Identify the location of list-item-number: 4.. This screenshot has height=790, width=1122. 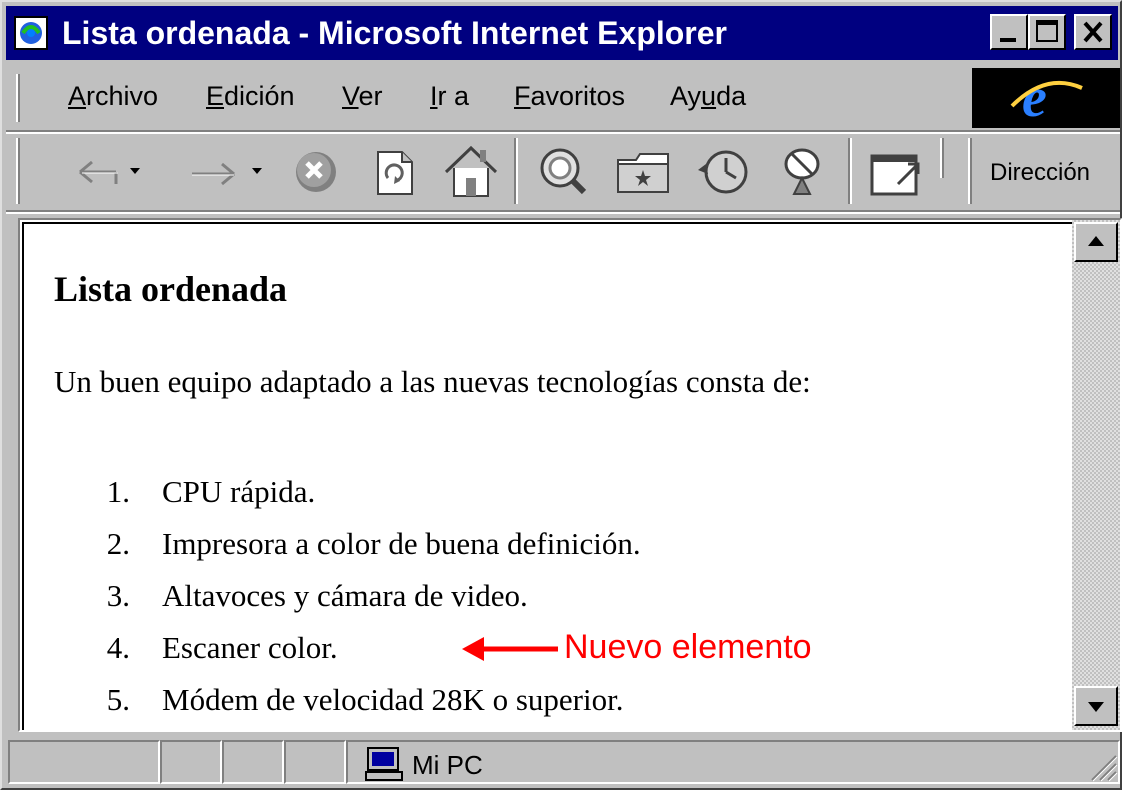
(118, 647).